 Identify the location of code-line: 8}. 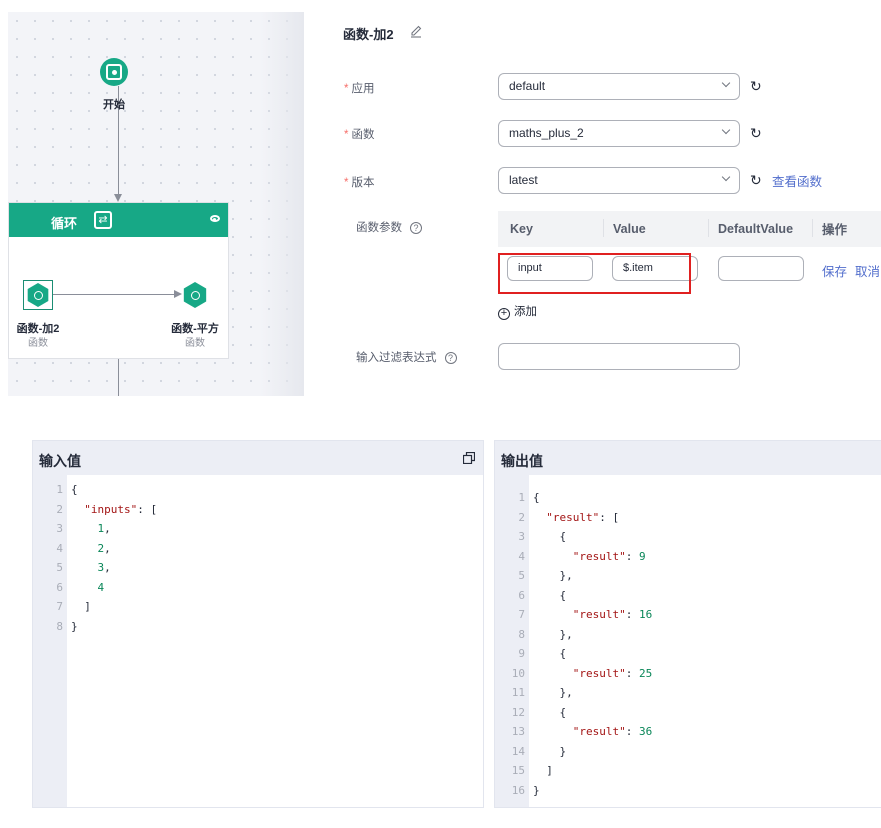
(258, 627).